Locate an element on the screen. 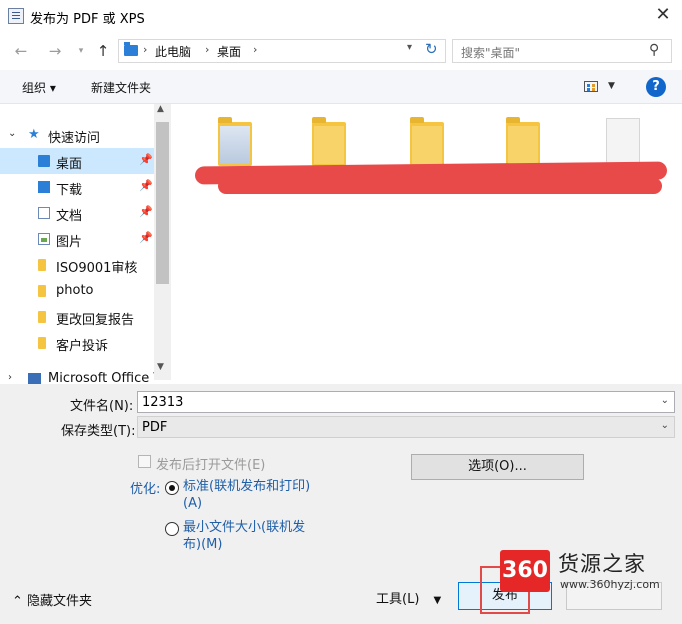  sidebar-item-desktop: 桌面 📌 is located at coordinates (77, 161).